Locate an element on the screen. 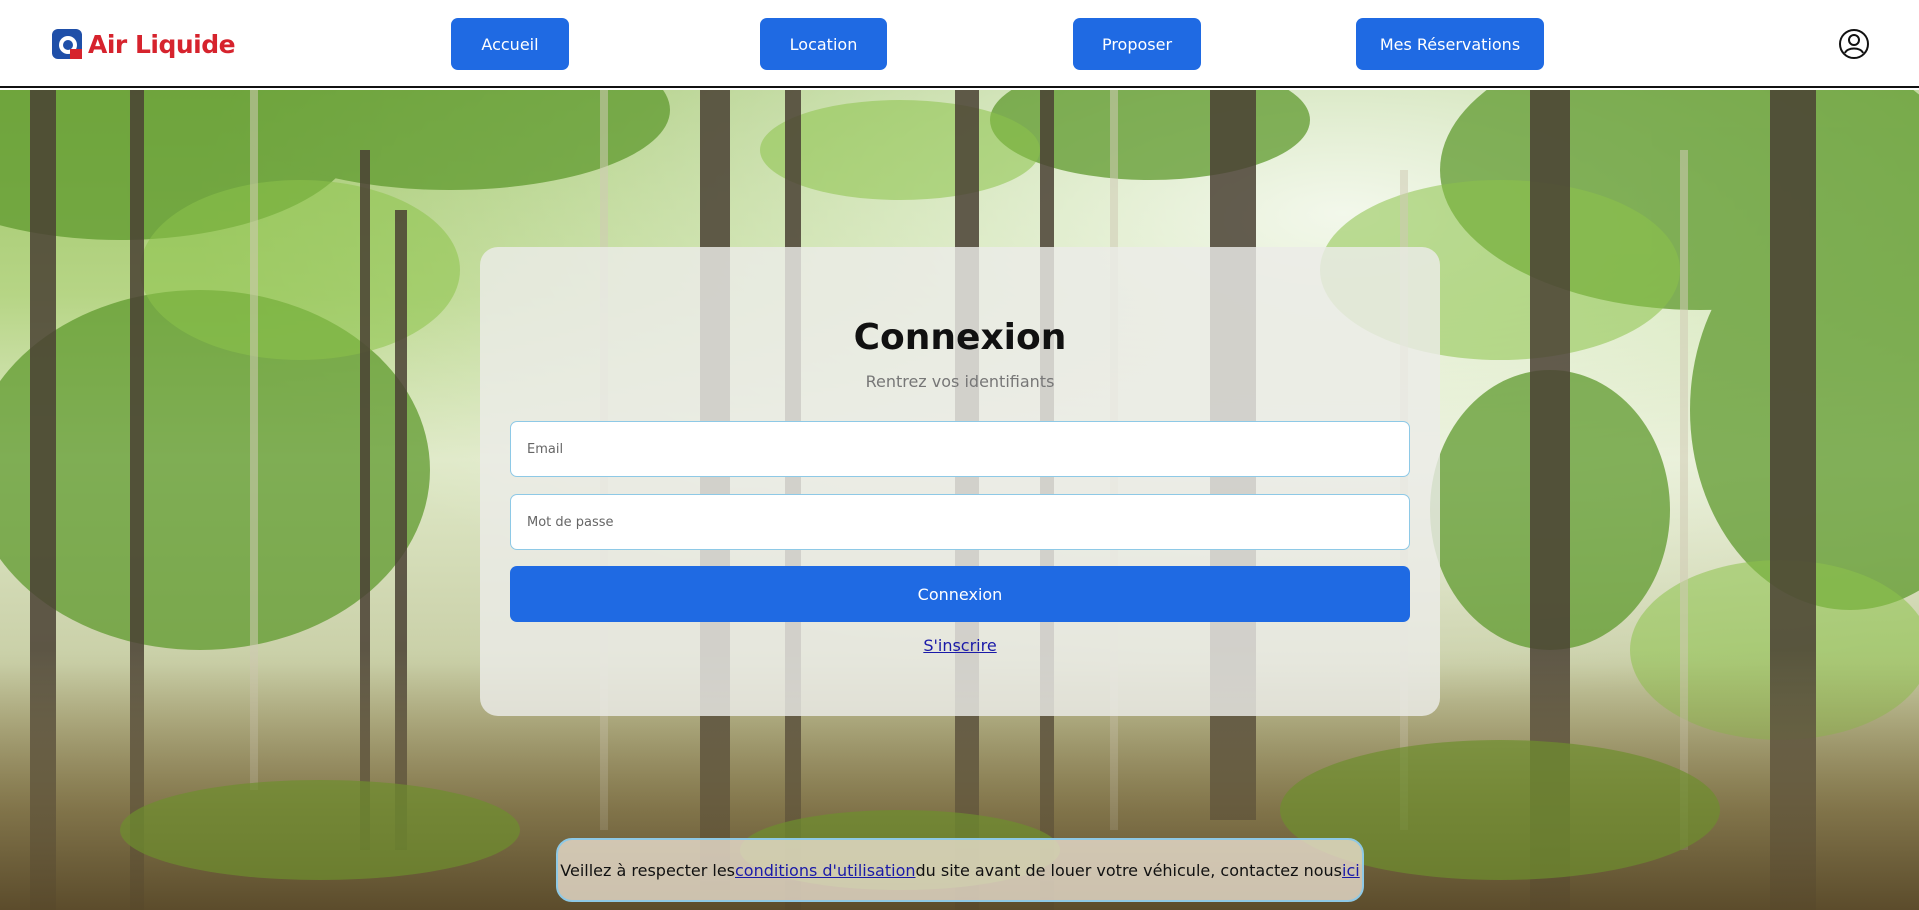 This screenshot has height=910, width=1919. nav-proposer-button: Proposer is located at coordinates (1137, 44).